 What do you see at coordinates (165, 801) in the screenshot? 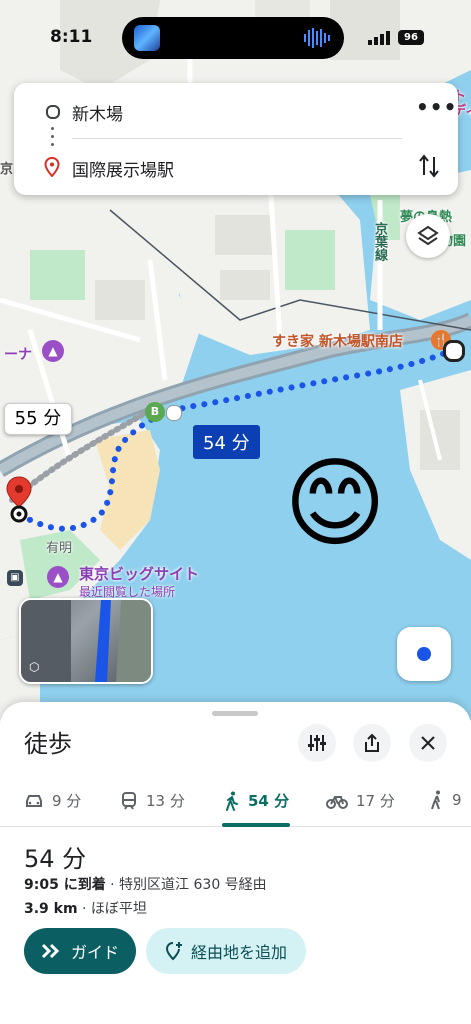
I see `tab-transit-label: 13 分` at bounding box center [165, 801].